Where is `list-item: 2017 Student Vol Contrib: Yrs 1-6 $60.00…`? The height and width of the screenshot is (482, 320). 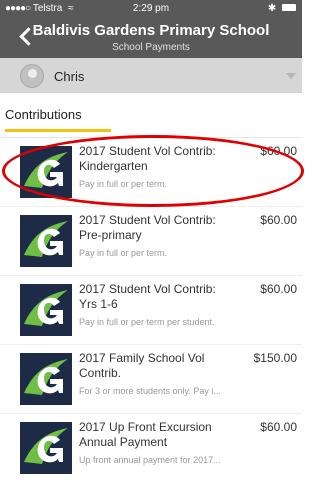 list-item: 2017 Student Vol Contrib: Yrs 1-6 $60.00… is located at coordinates (151, 310).